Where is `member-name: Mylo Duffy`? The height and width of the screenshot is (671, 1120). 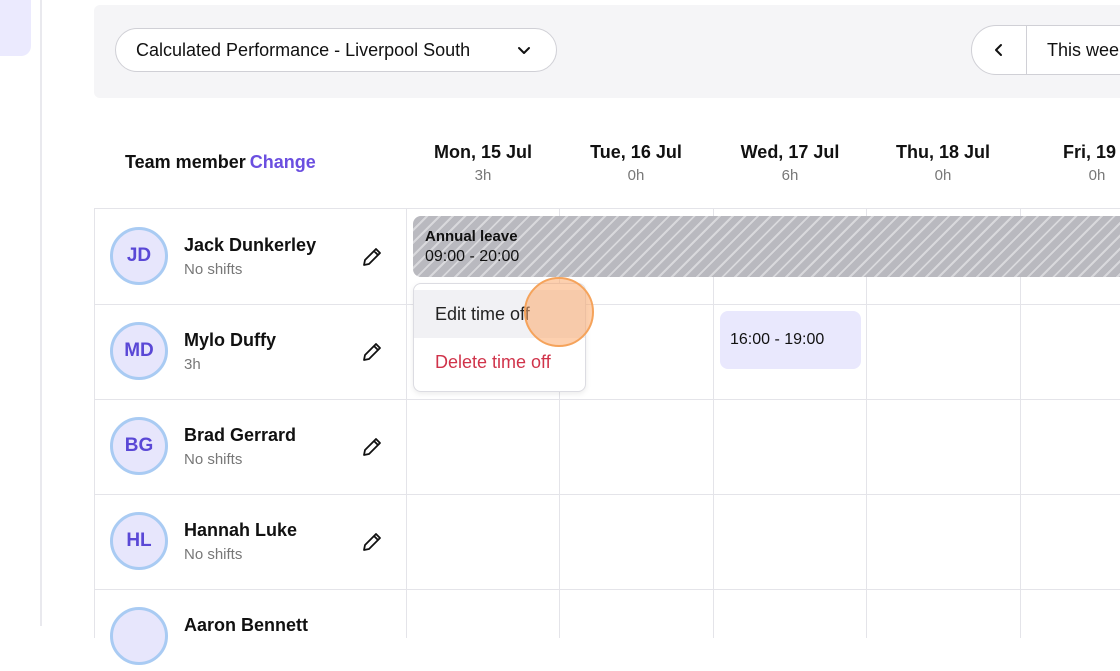 member-name: Mylo Duffy is located at coordinates (230, 340).